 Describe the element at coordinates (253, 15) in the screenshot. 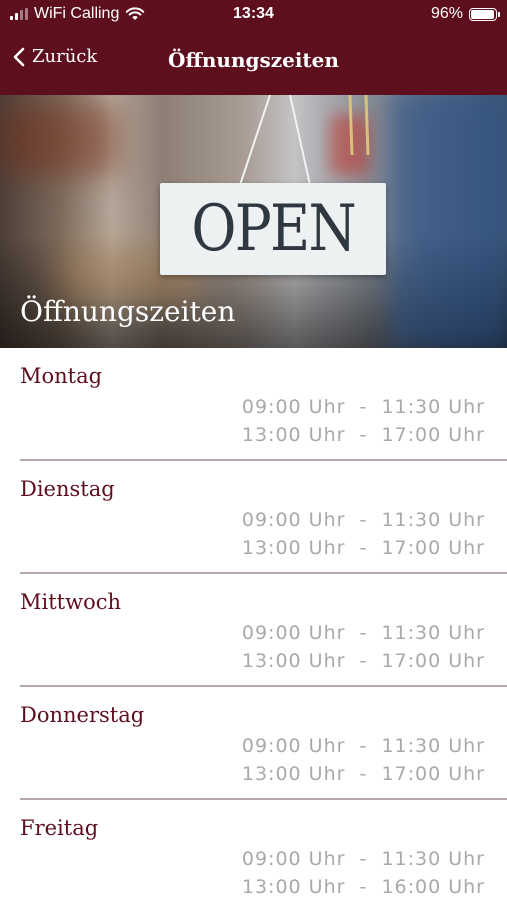

I see `status-bar: WiFi Calling 13:34 96%` at that location.